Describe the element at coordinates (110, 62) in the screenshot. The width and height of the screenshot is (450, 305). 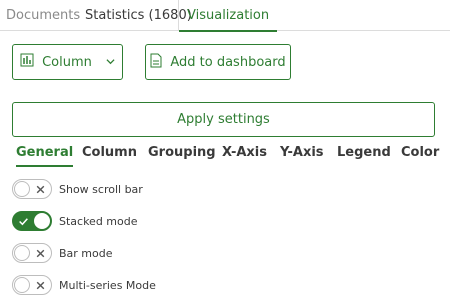
I see `chevron-down-icon` at that location.